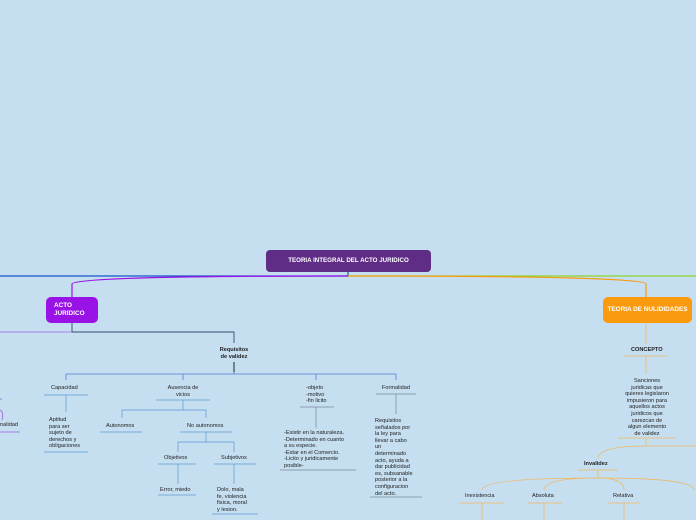  Describe the element at coordinates (120, 426) in the screenshot. I see `topic-autonomos: Autonomos` at that location.